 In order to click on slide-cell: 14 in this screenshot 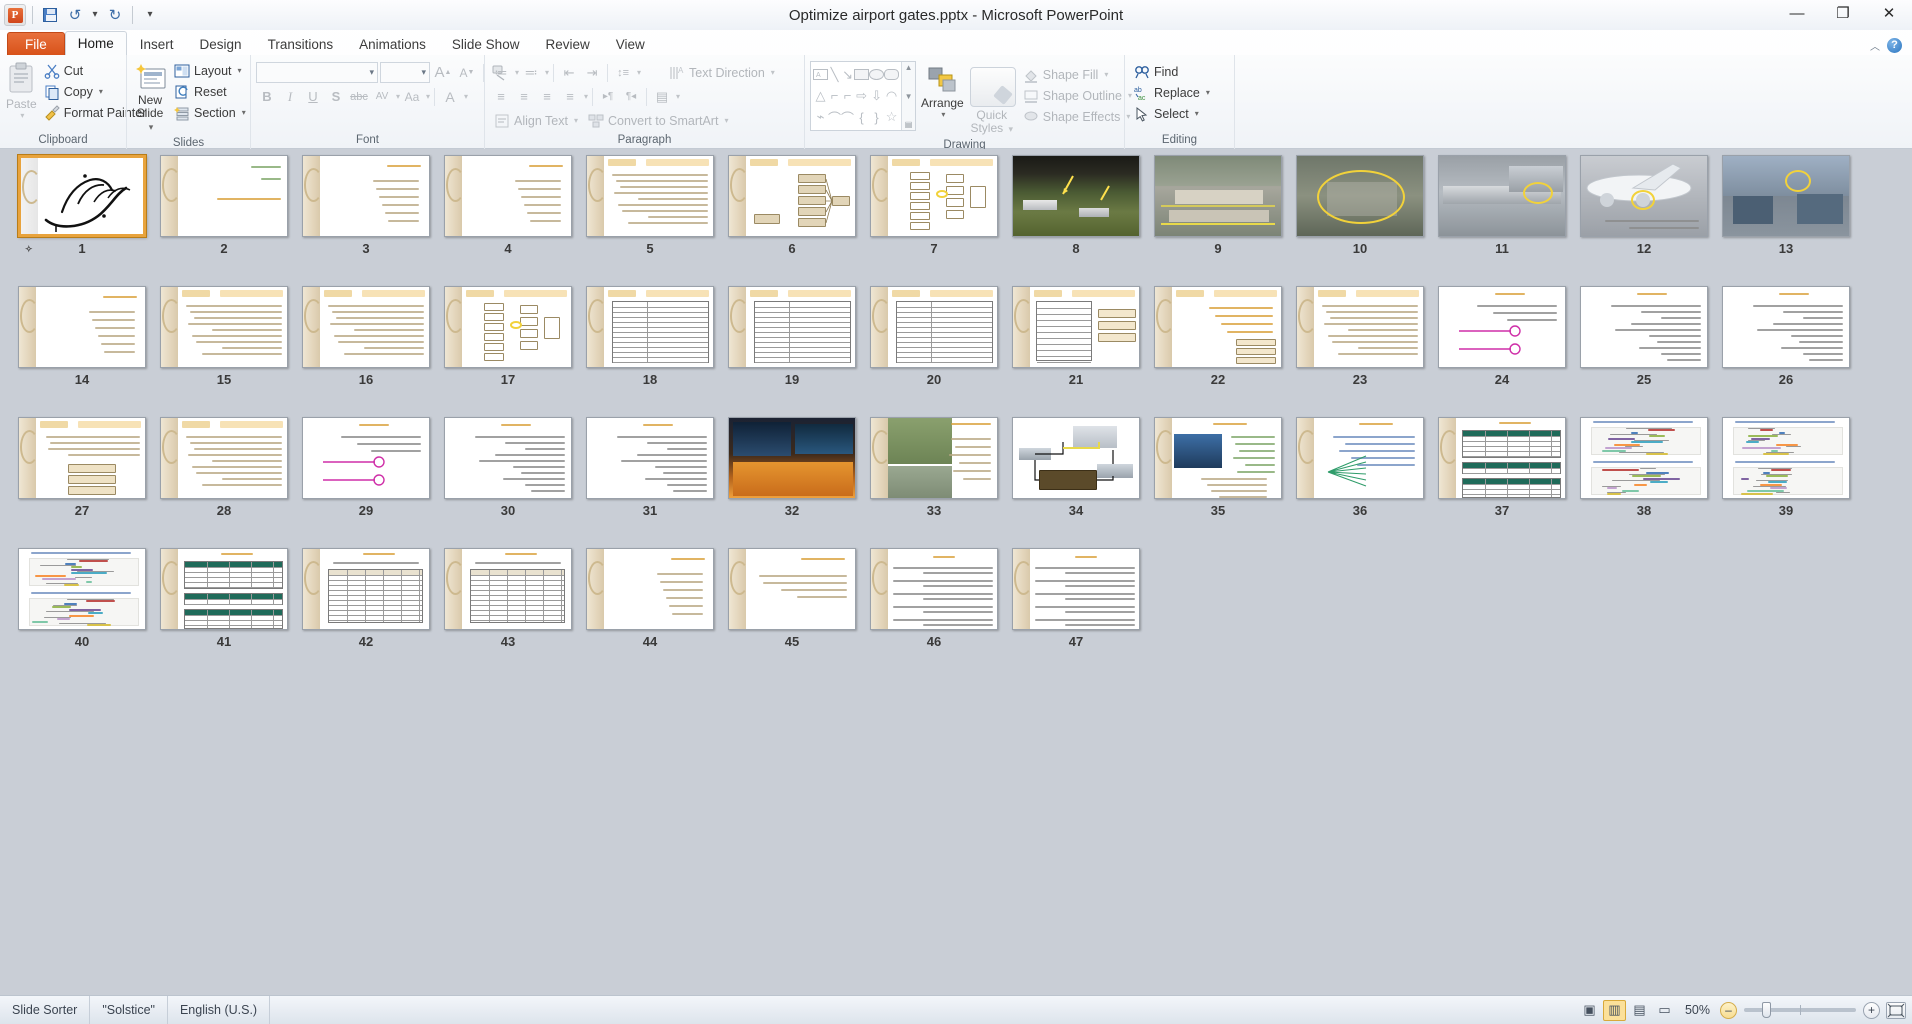, I will do `click(82, 349)`.